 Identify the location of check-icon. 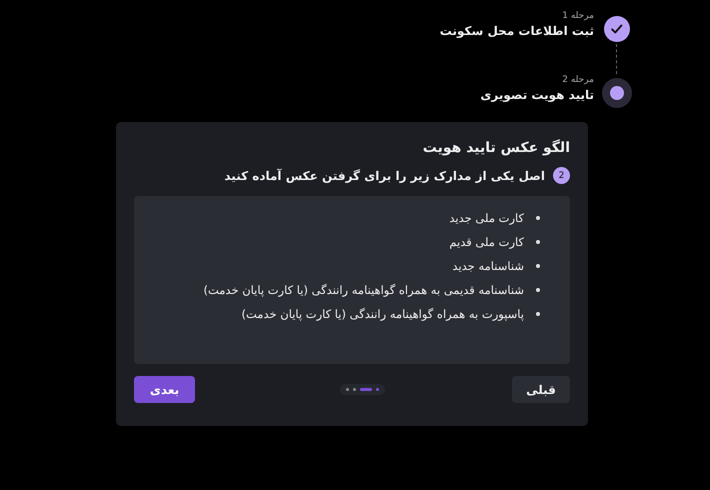
(617, 29).